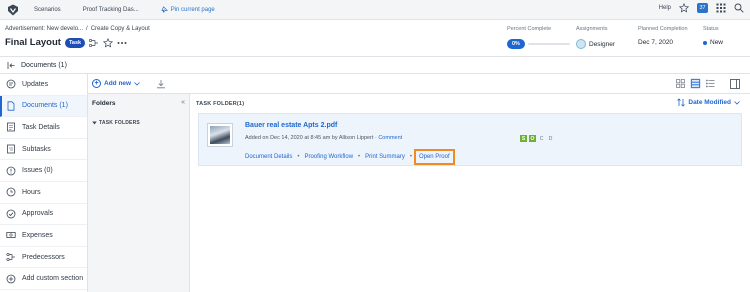 This screenshot has height=292, width=750. Describe the element at coordinates (434, 157) in the screenshot. I see `open-proof-link: Open Proof` at that location.